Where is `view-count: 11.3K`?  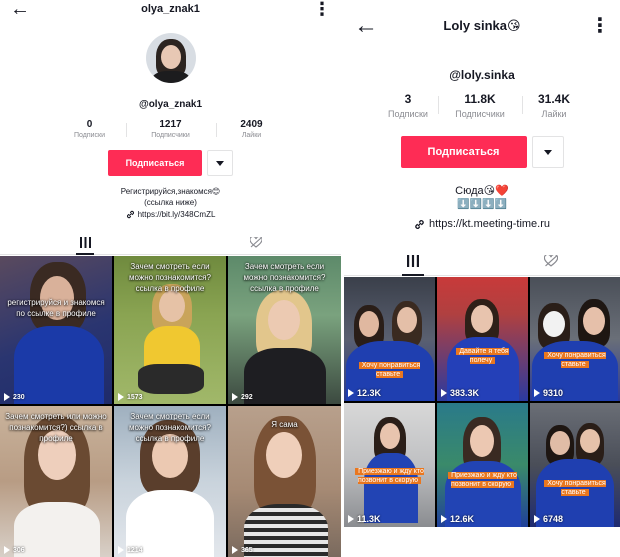 view-count: 11.3K is located at coordinates (369, 519).